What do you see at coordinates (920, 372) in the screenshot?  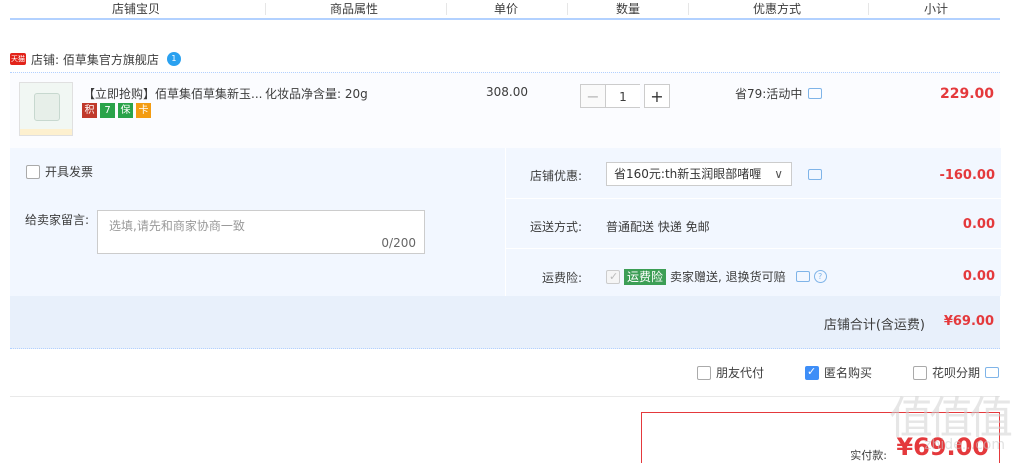 I see `installment-checkbox` at bounding box center [920, 372].